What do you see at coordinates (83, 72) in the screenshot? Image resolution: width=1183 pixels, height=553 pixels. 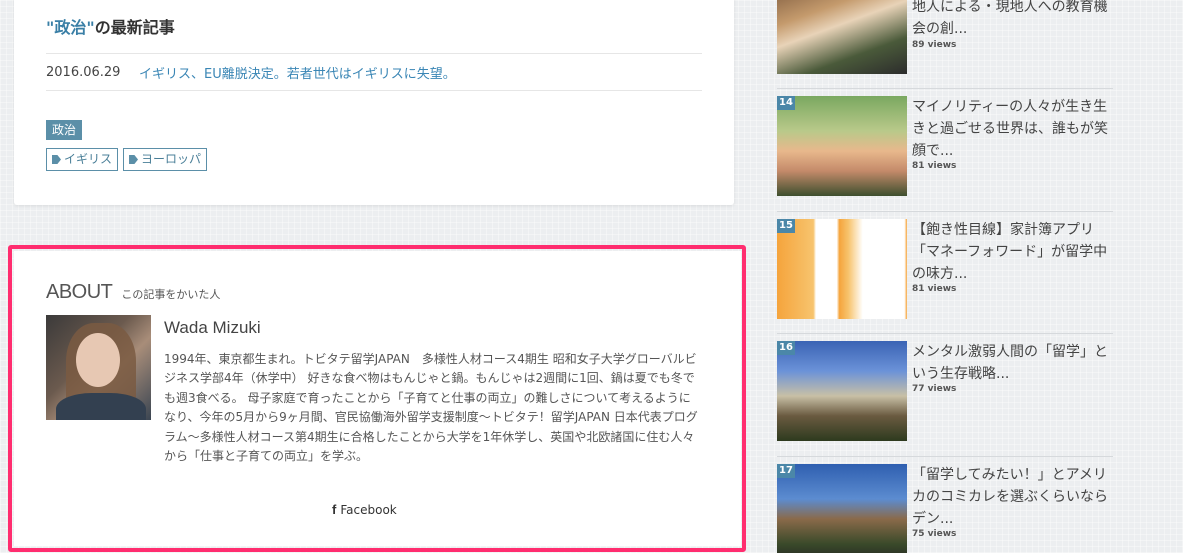 I see `latest-article-date: 2016.06.29` at bounding box center [83, 72].